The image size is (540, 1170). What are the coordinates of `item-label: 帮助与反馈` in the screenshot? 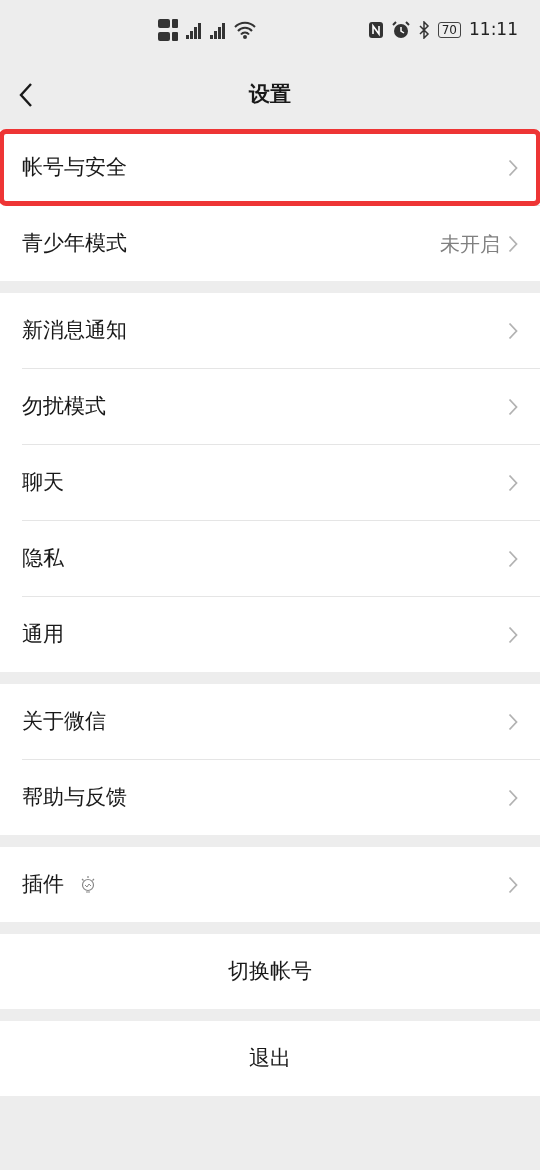 It's located at (74, 797).